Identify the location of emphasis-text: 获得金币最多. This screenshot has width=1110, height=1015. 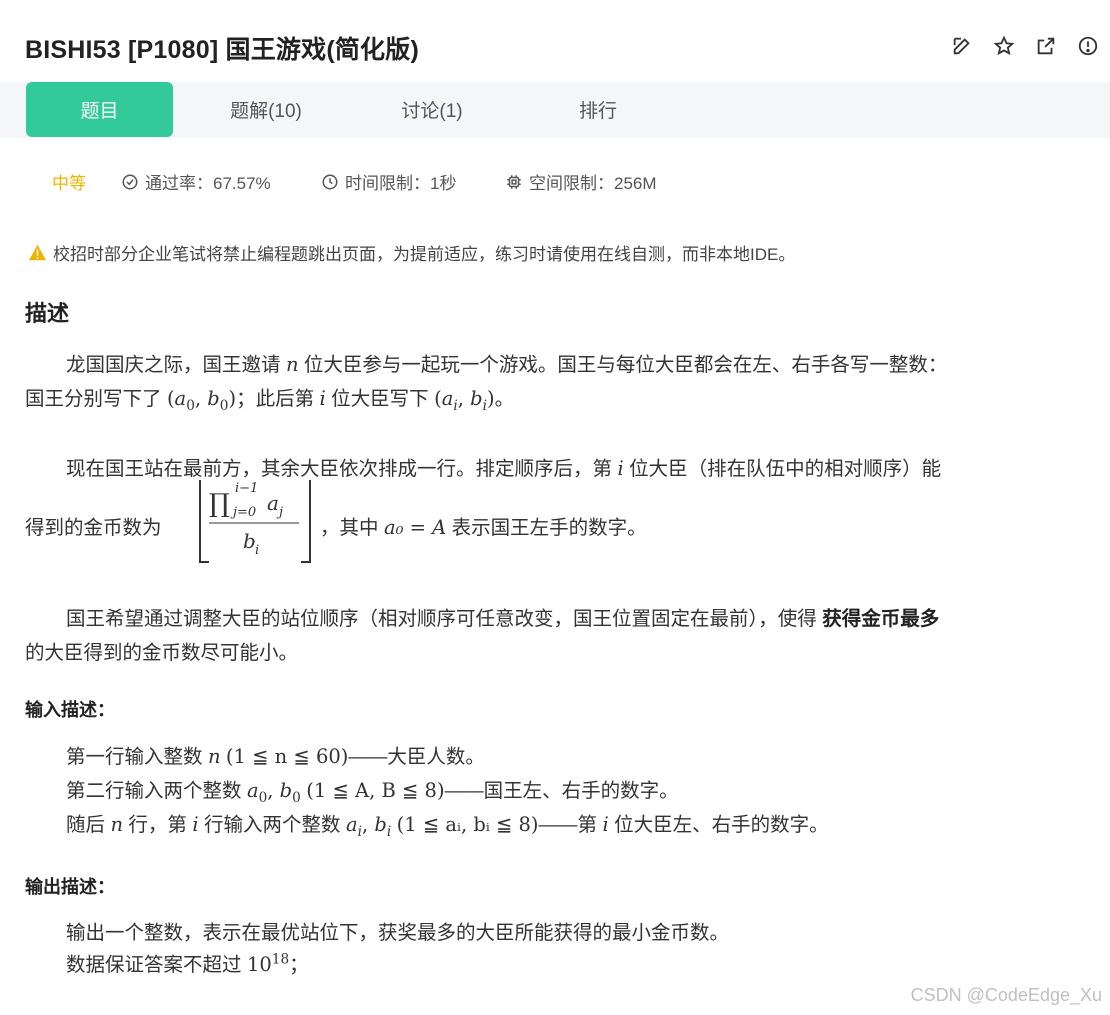
(881, 619).